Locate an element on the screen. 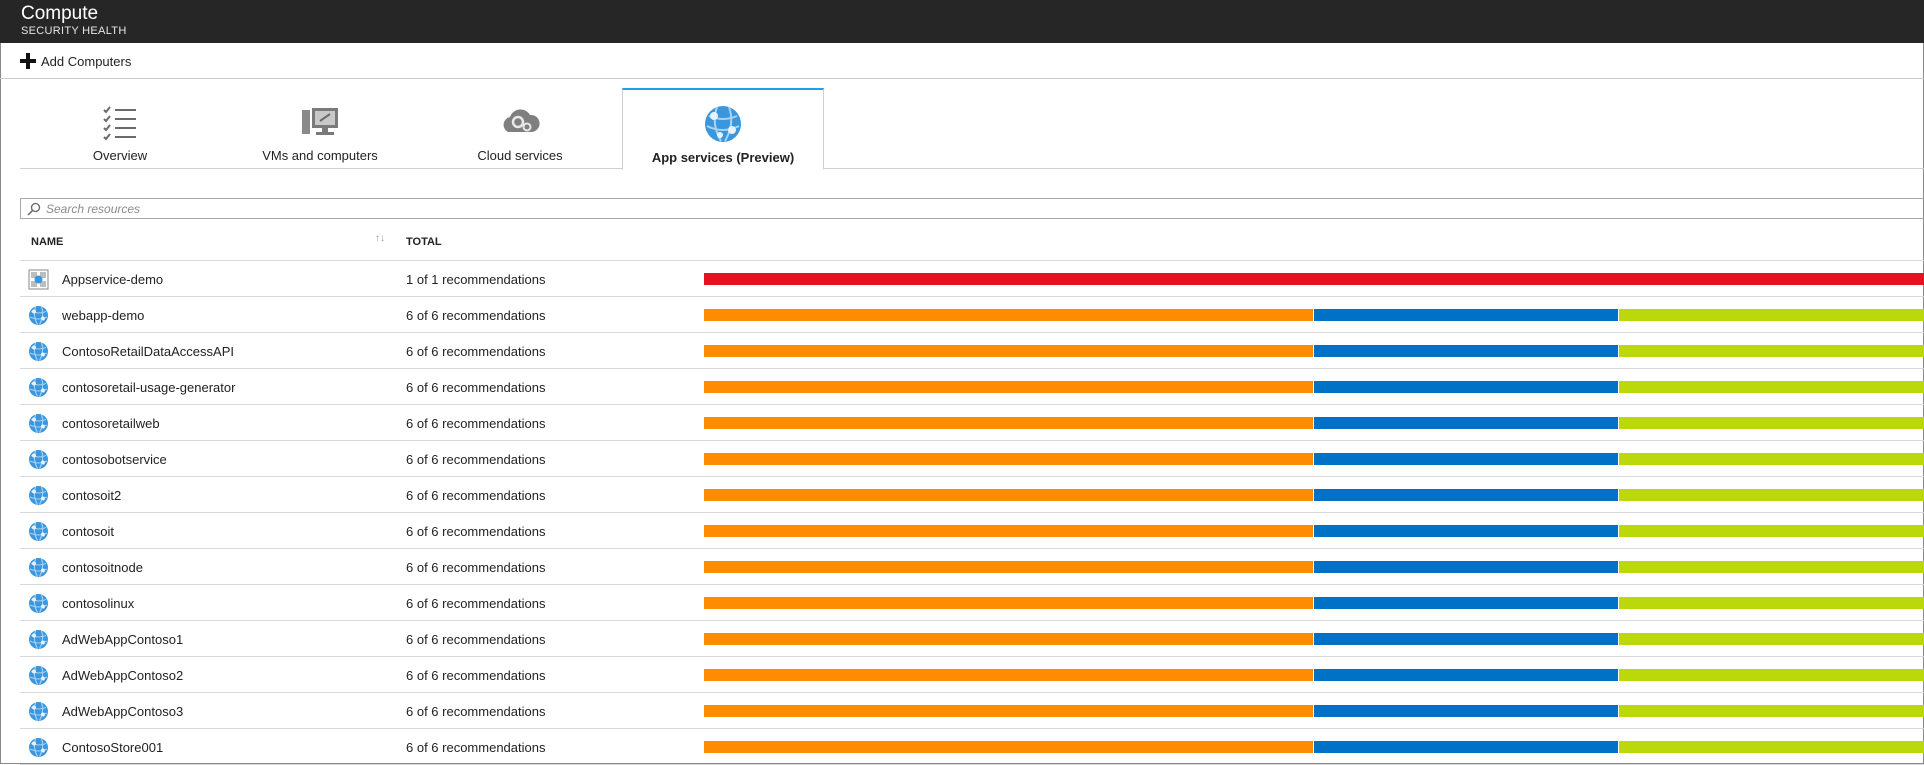 The width and height of the screenshot is (1924, 765). recommendations-total: 1 of 1 recommendations is located at coordinates (476, 279).